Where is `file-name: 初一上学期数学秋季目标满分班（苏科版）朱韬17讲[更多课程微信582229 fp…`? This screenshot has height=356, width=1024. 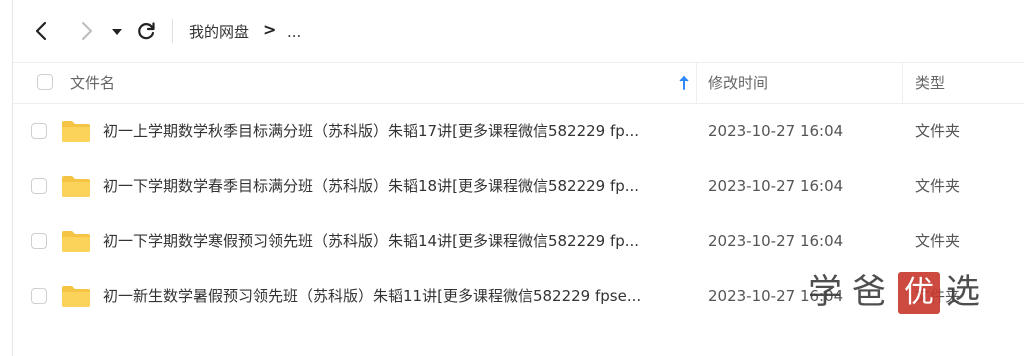
file-name: 初一上学期数学秋季目标满分班（苏科版）朱韬17讲[更多课程微信582229 fp… is located at coordinates (371, 131).